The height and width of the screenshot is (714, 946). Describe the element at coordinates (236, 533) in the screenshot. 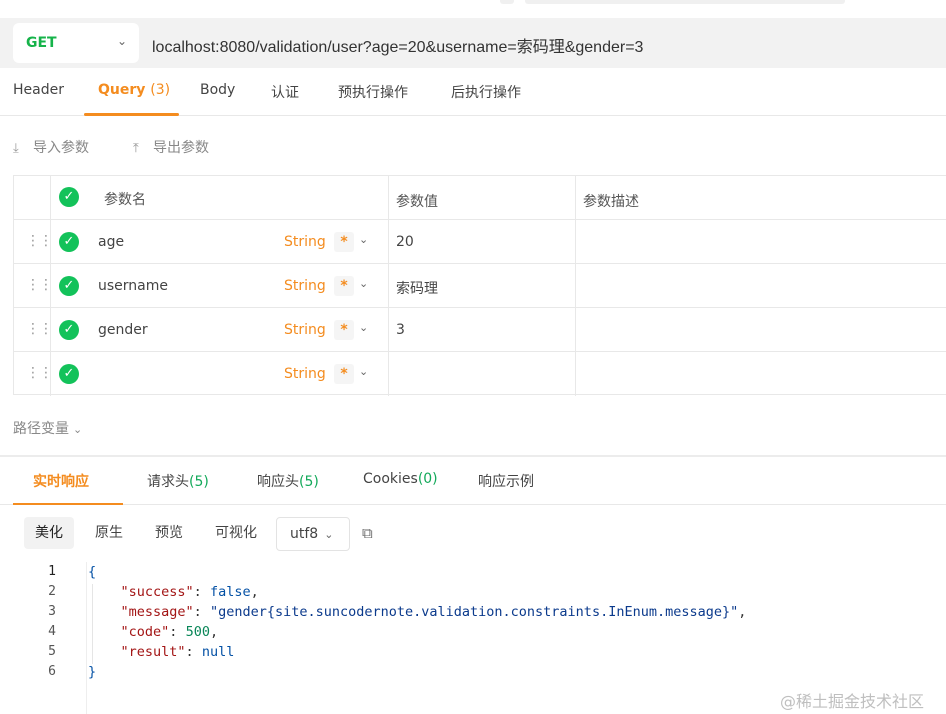

I see `view-visualize-button: 可视化` at that location.